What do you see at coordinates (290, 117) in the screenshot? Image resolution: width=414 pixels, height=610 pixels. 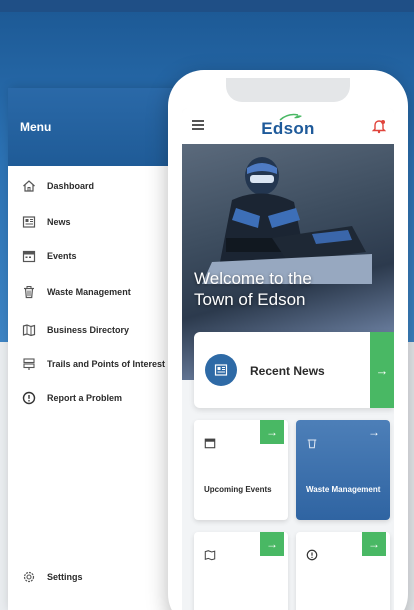 I see `logo-leaf-icon` at bounding box center [290, 117].